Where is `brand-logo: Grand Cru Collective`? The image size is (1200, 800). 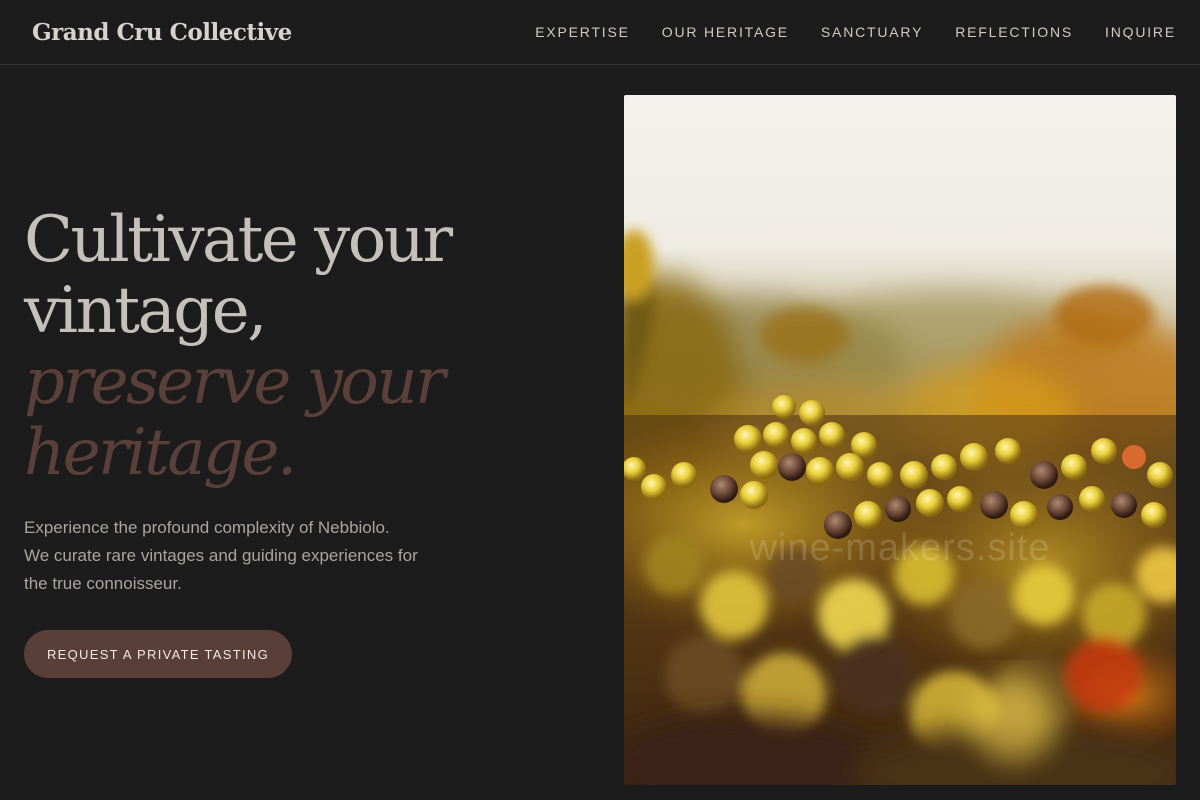 brand-logo: Grand Cru Collective is located at coordinates (162, 32).